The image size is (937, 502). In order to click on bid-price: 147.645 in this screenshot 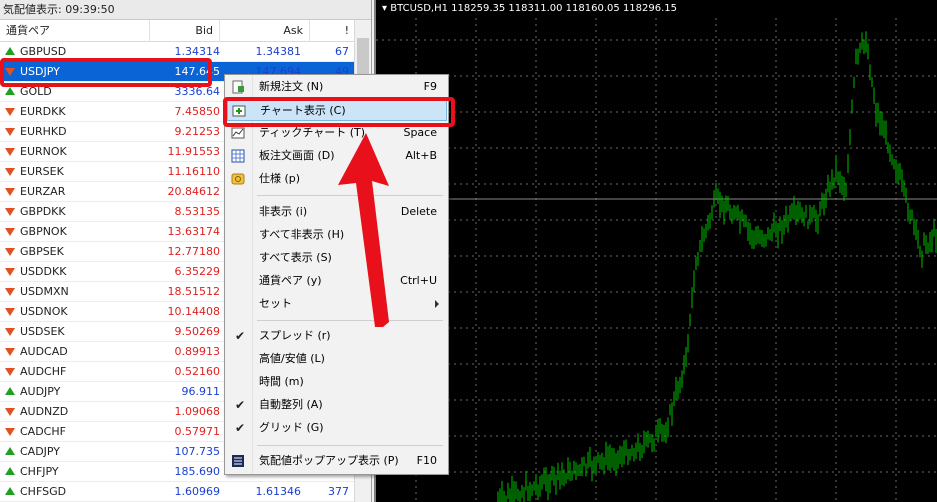, I will do `click(197, 71)`.